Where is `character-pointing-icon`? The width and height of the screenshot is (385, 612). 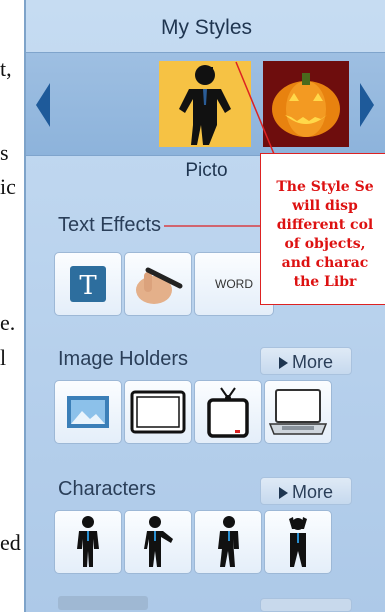
character-pointing-icon is located at coordinates (158, 541).